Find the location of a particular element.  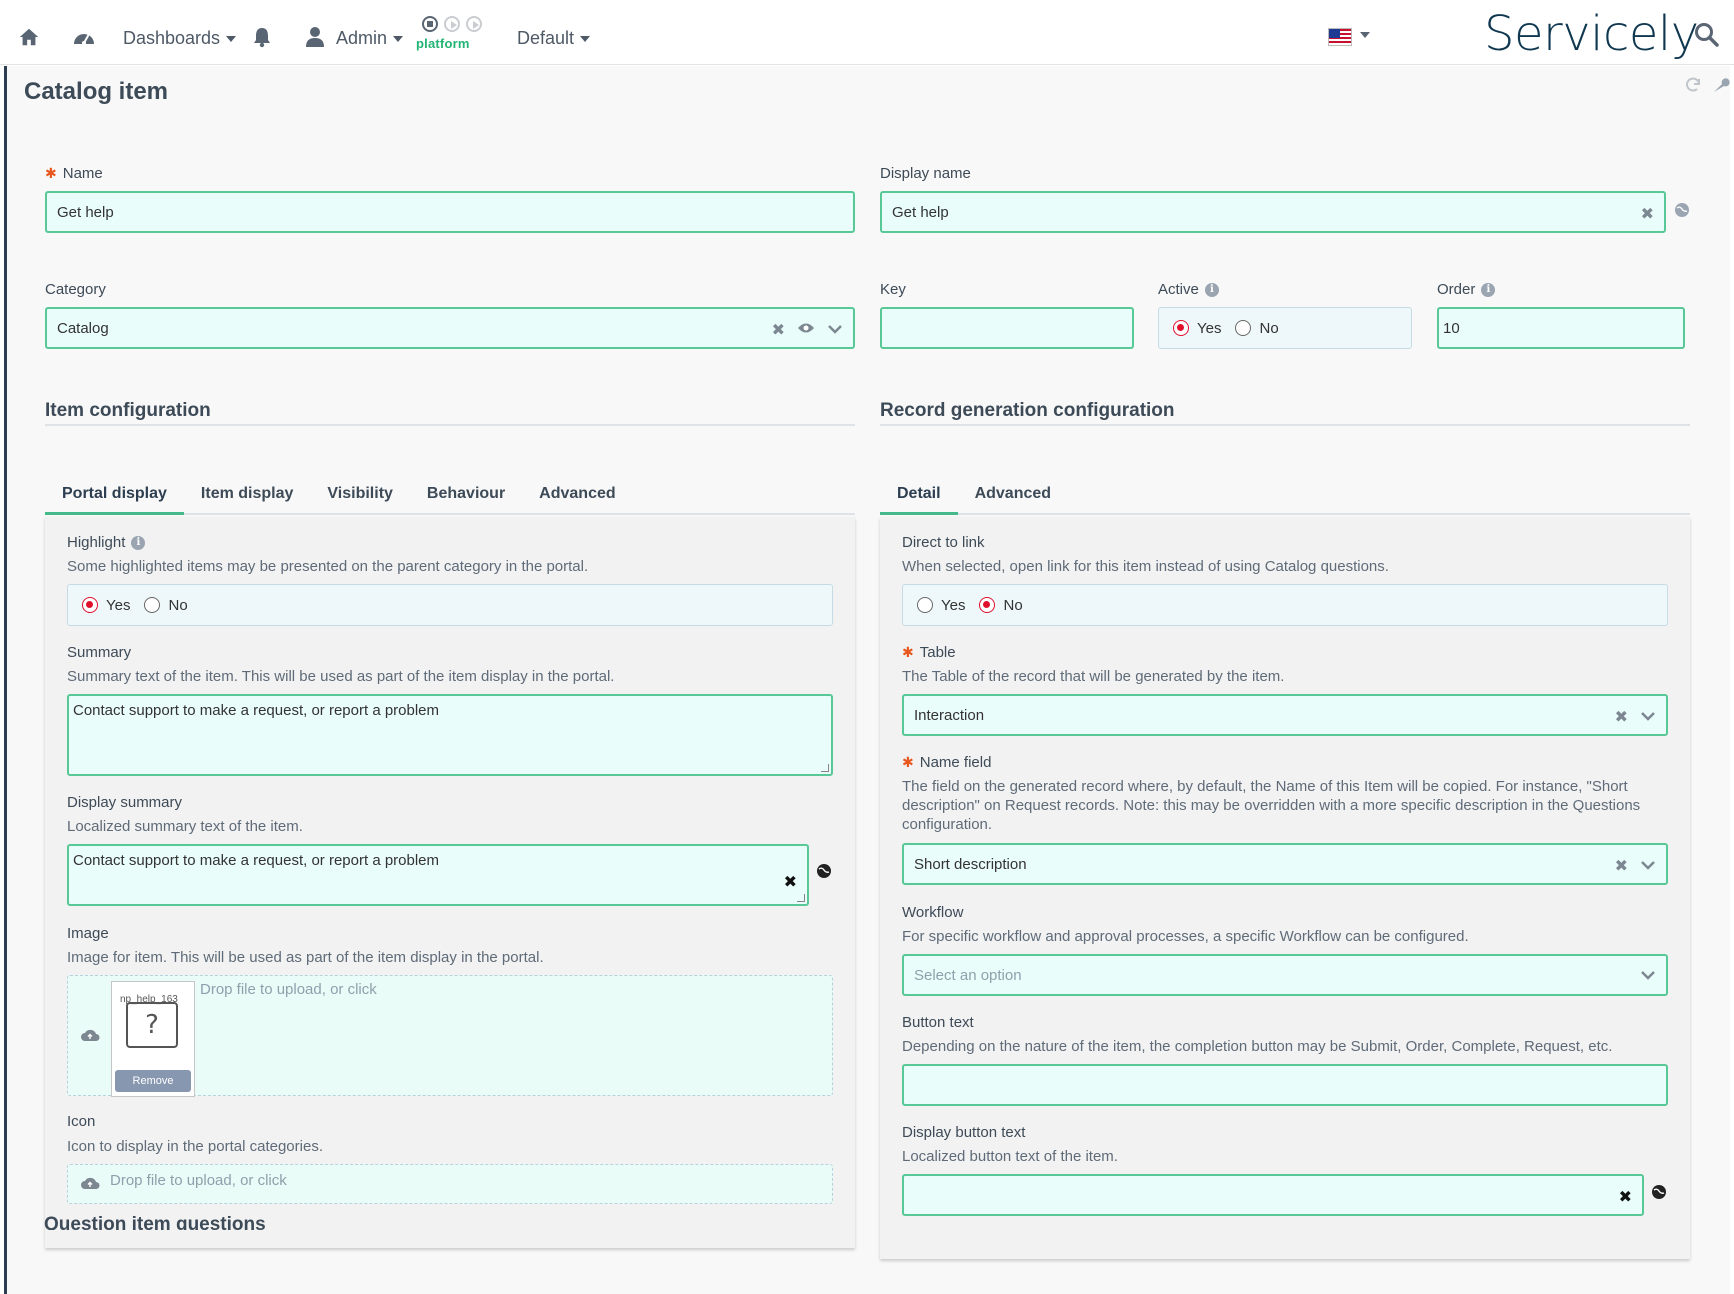

direct-link-label: Direct to link is located at coordinates (943, 542).